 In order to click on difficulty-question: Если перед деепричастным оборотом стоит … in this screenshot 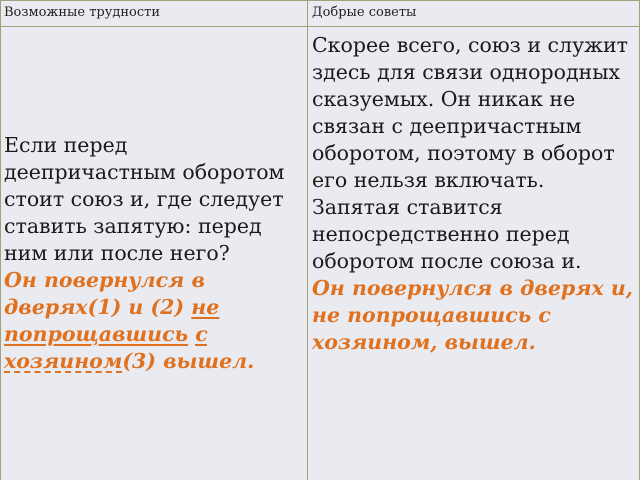, I will do `click(144, 199)`.